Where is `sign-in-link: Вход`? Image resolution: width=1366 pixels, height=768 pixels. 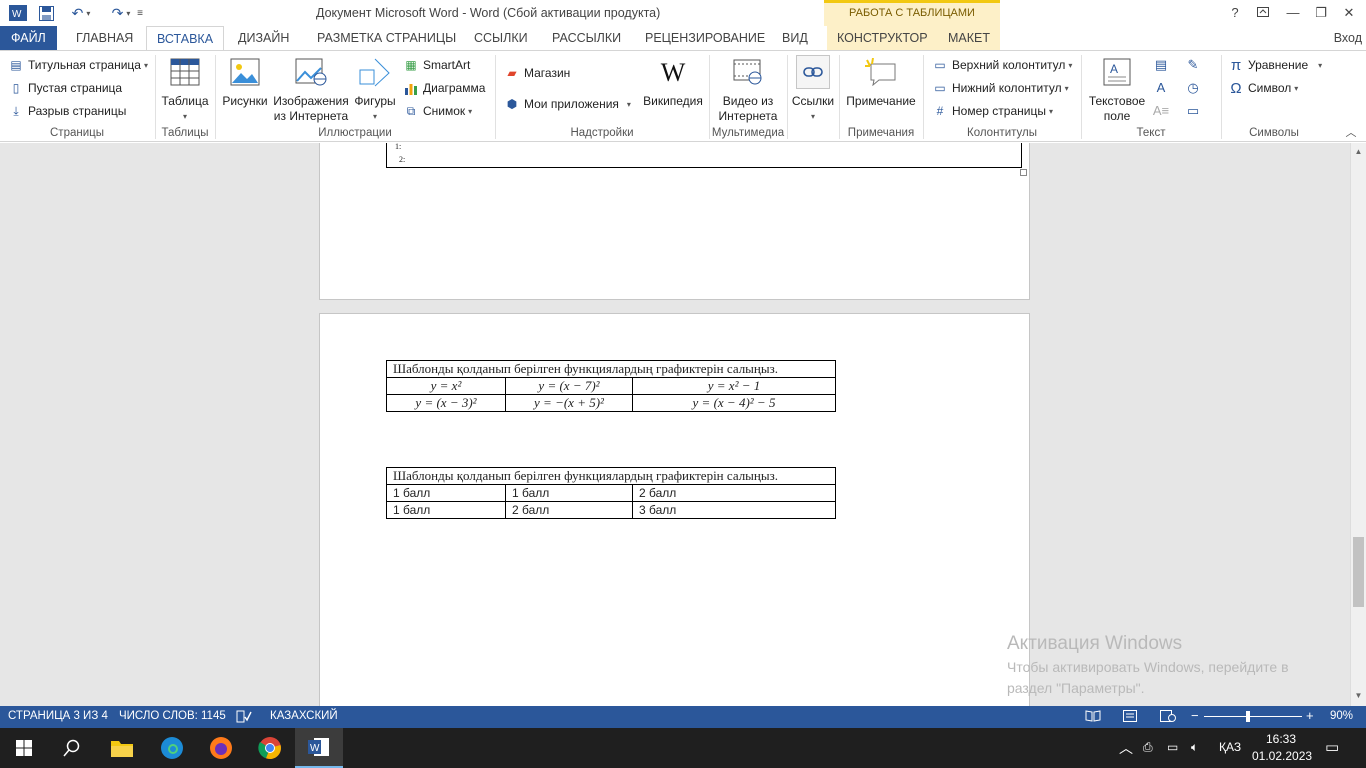 sign-in-link: Вход is located at coordinates (1350, 38).